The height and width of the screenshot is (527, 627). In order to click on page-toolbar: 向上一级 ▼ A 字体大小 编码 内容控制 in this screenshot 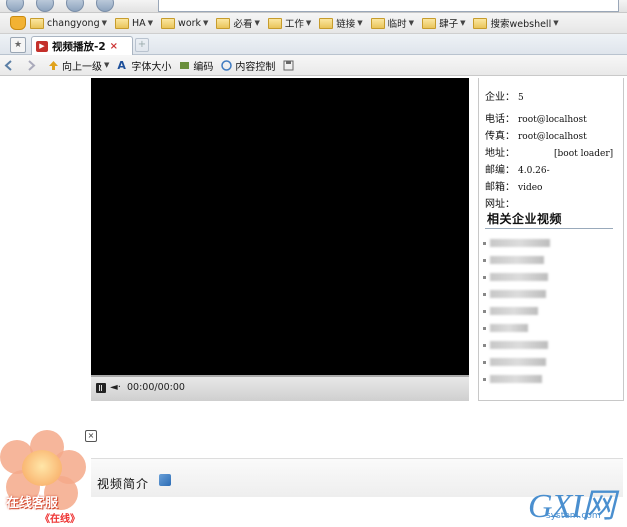, I will do `click(313, 65)`.